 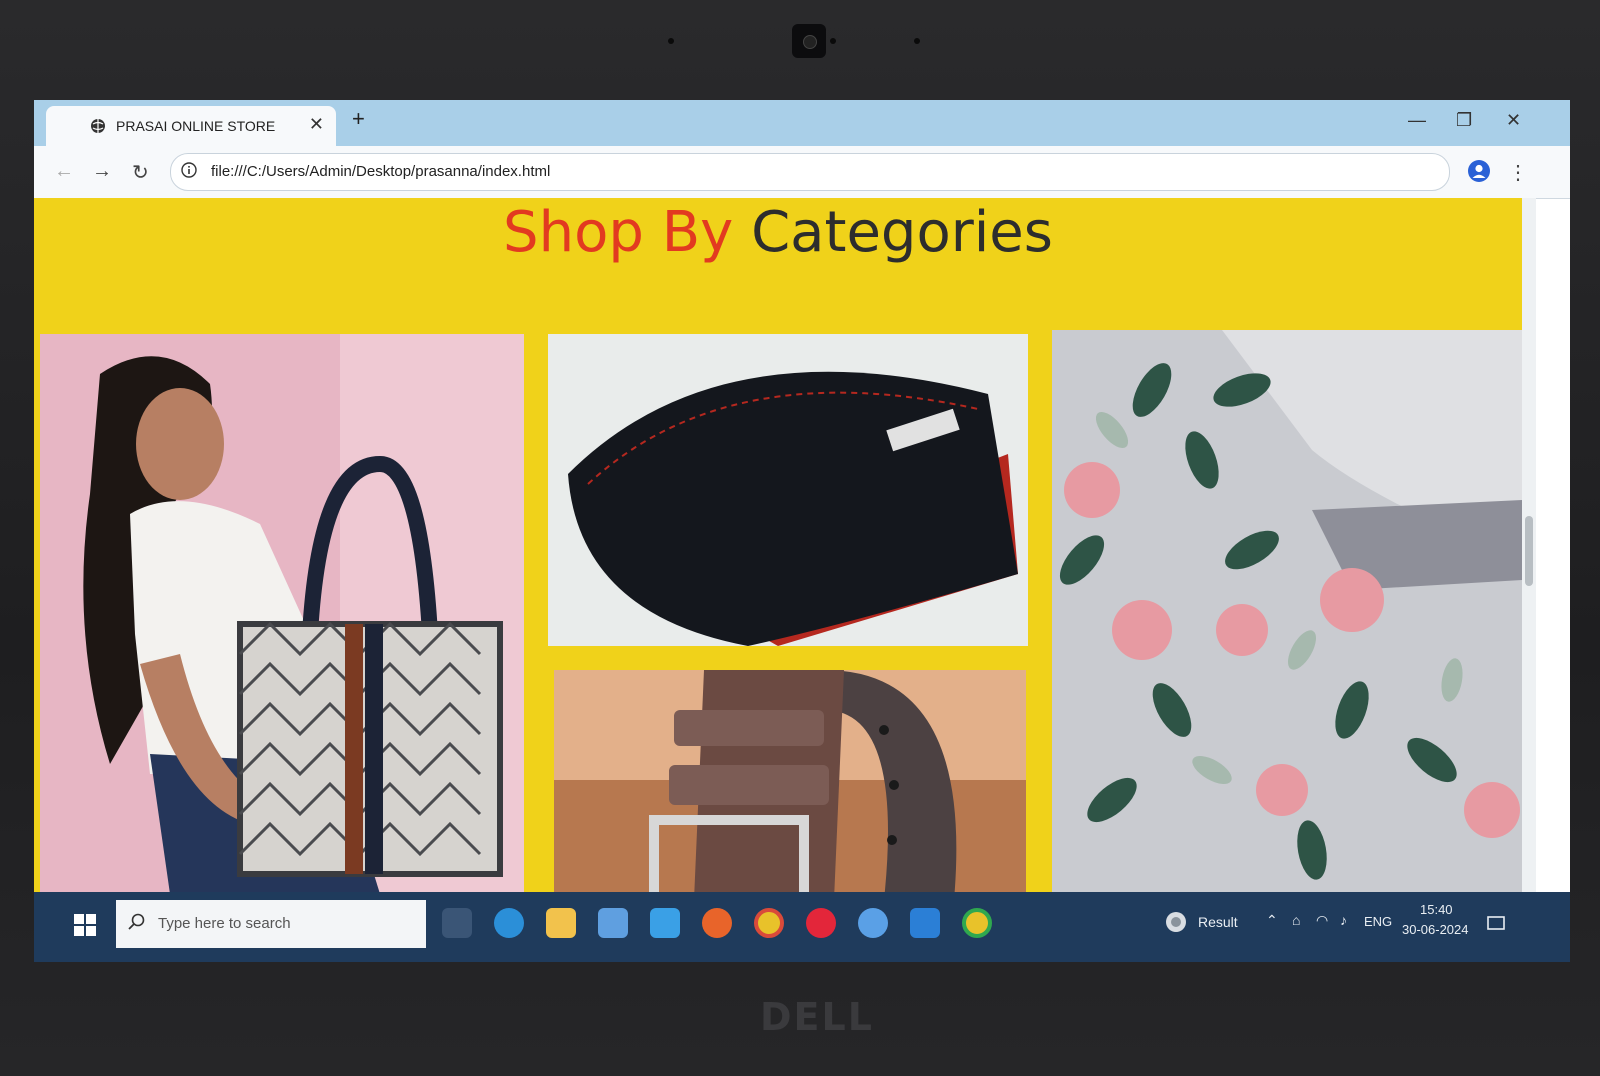 I want to click on mail-icon, so click(x=665, y=923).